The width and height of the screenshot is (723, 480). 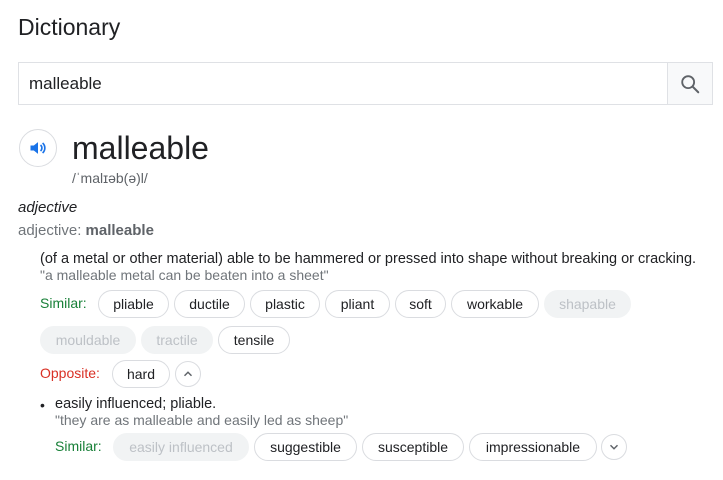 I want to click on antonym-chip: hard, so click(x=141, y=374).